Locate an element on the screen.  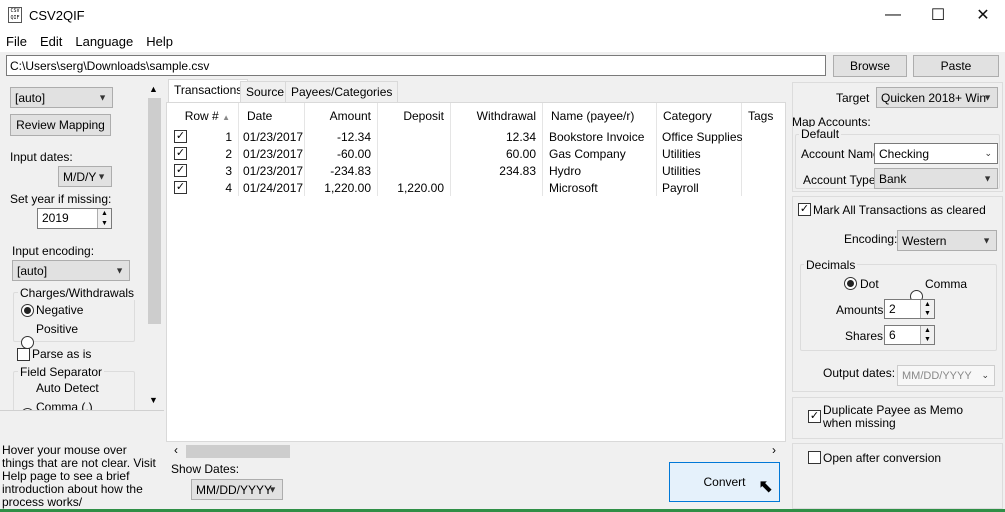
cell-amount: 1,220.00 is located at coordinates (341, 187).